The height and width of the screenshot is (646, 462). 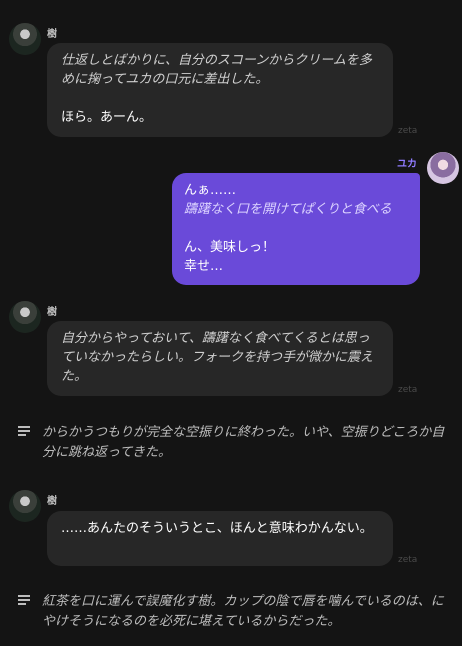 What do you see at coordinates (216, 70) in the screenshot?
I see `narration-text: 仕返しとばかりに、自分のスコーンからクリームを多めに掬ってユカの口元に差出した。` at bounding box center [216, 70].